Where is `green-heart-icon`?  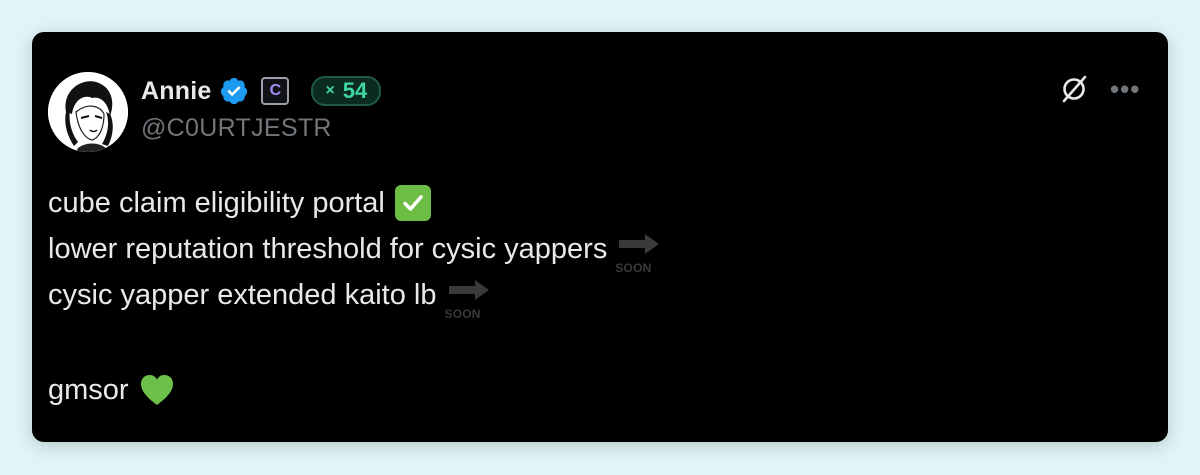
green-heart-icon is located at coordinates (156, 390).